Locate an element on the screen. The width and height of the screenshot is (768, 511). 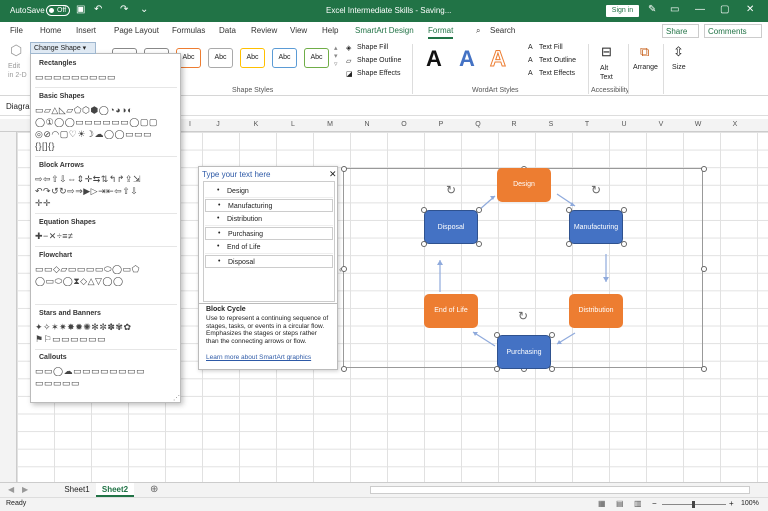
node-purchasing: Purchasing is located at coordinates (524, 352).